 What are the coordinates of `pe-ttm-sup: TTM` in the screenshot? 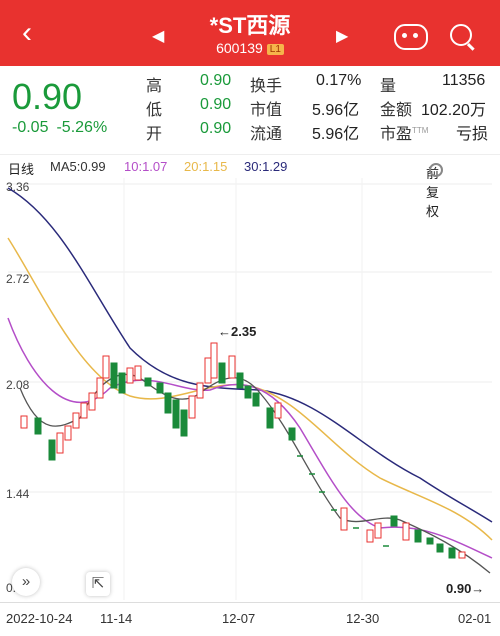 It's located at (420, 130).